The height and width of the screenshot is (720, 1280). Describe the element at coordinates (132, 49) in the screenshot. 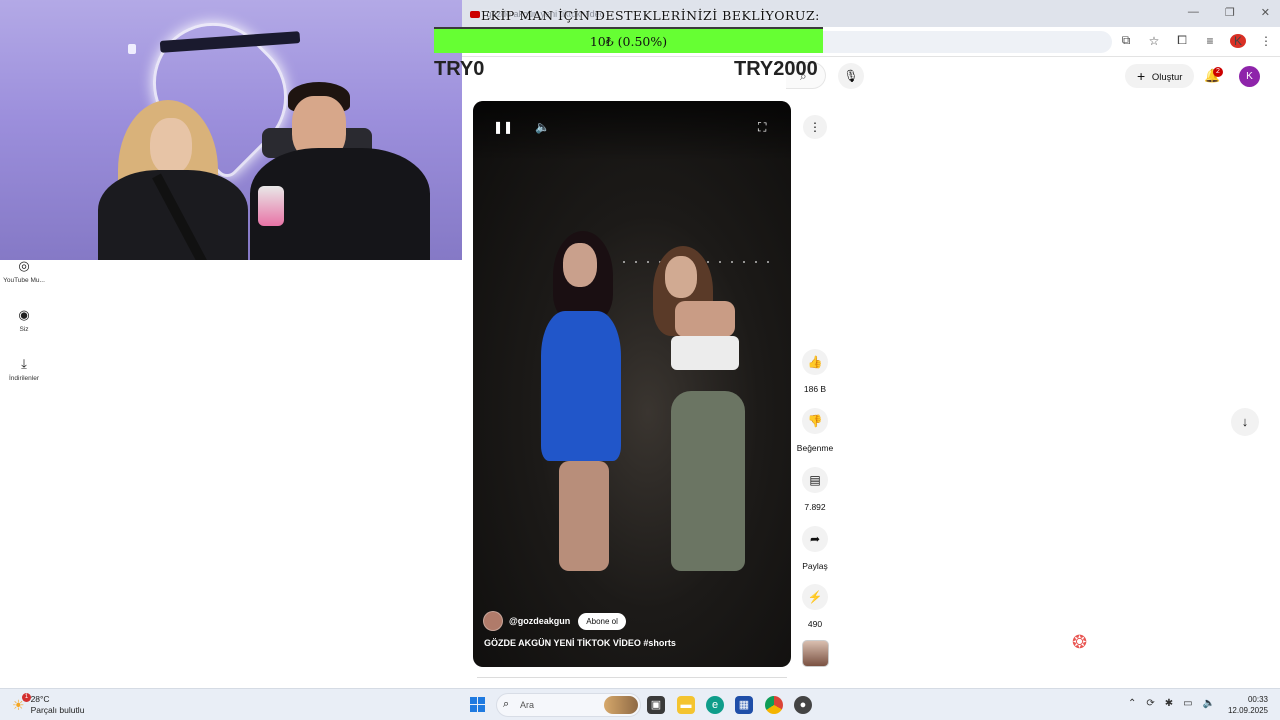

I see `wall-socket` at that location.